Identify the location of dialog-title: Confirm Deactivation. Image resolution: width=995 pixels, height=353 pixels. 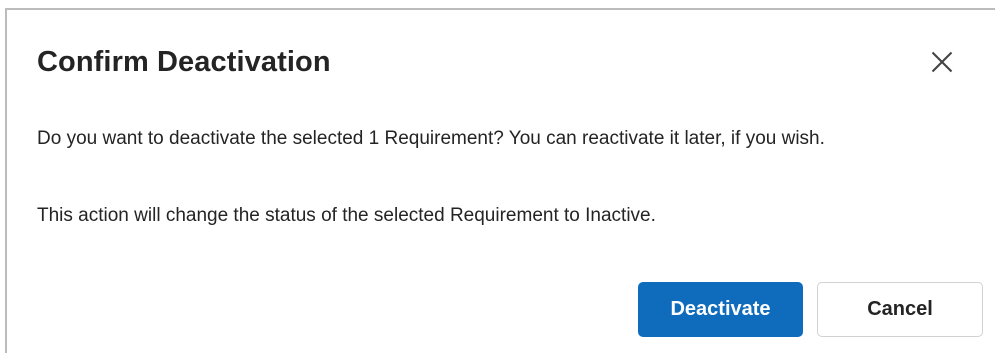
(184, 62).